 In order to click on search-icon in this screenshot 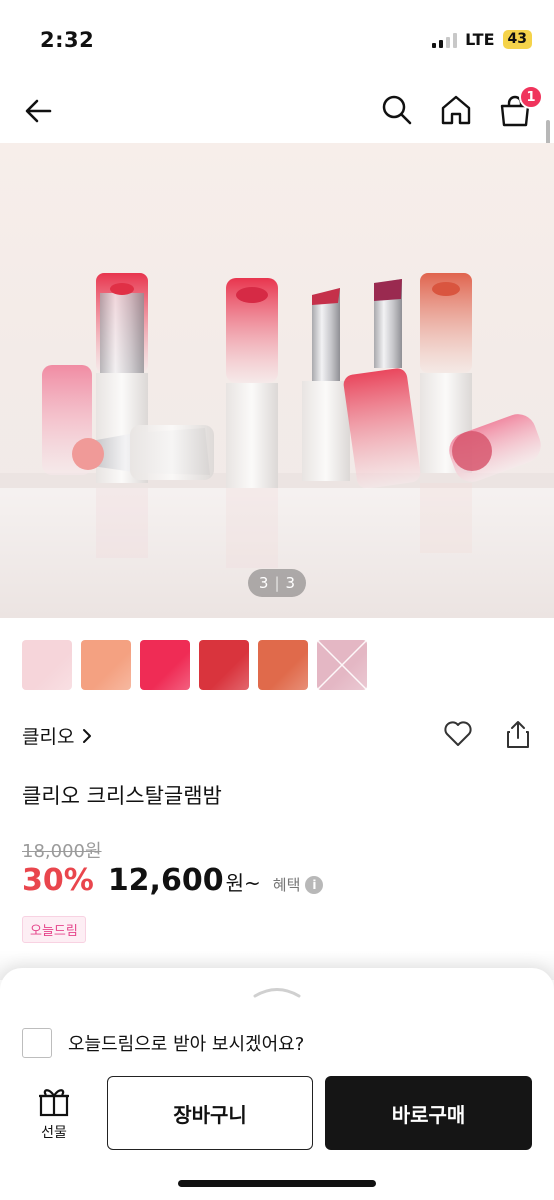, I will do `click(397, 110)`.